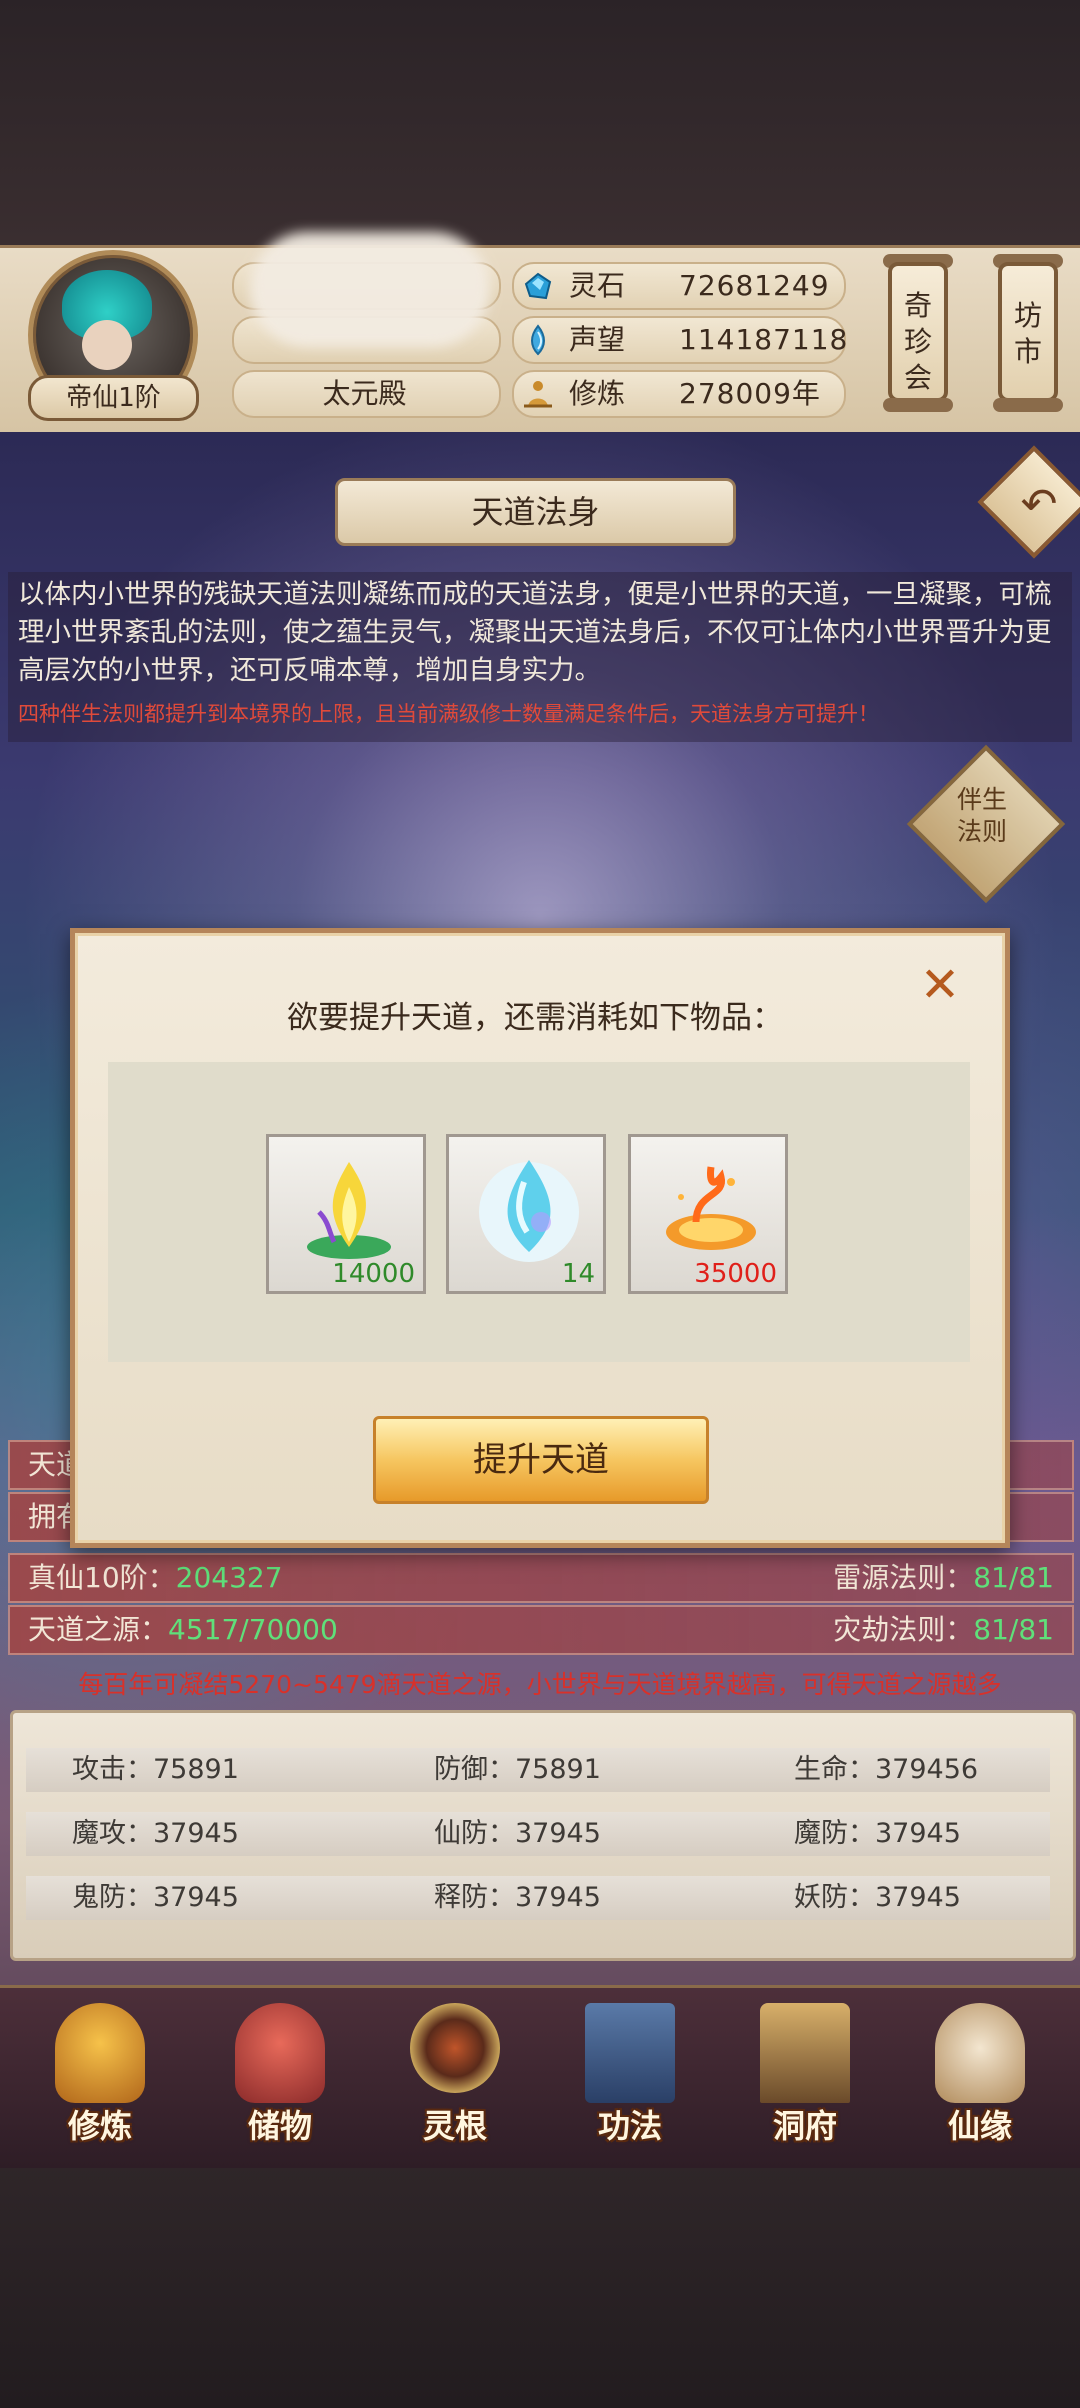 Image resolution: width=1080 pixels, height=2408 pixels. I want to click on immortal-fate-icon, so click(980, 2053).